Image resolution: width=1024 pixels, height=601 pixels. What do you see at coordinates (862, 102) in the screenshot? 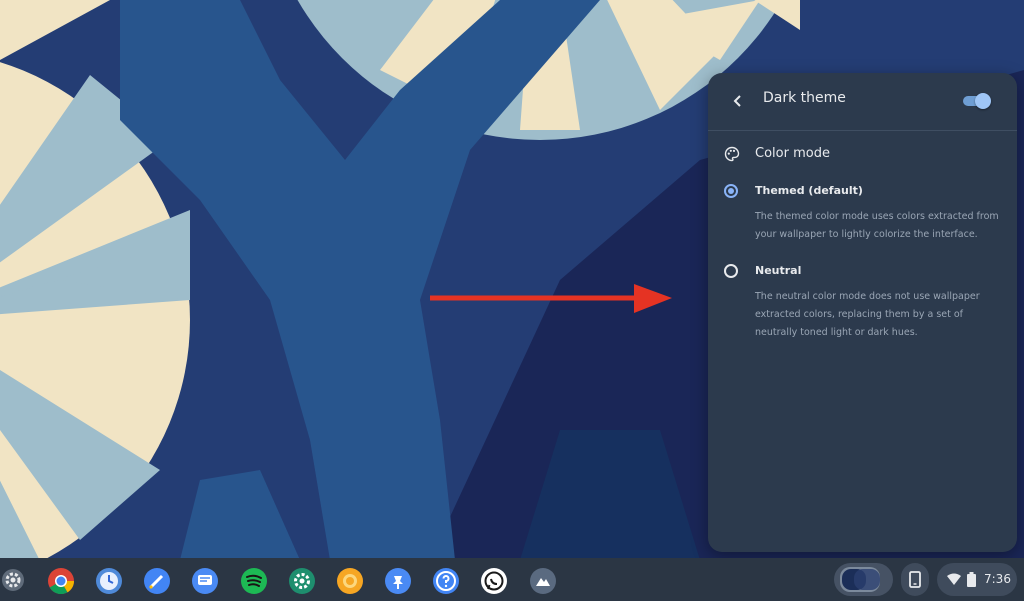
I see `panel-header: Dark theme` at bounding box center [862, 102].